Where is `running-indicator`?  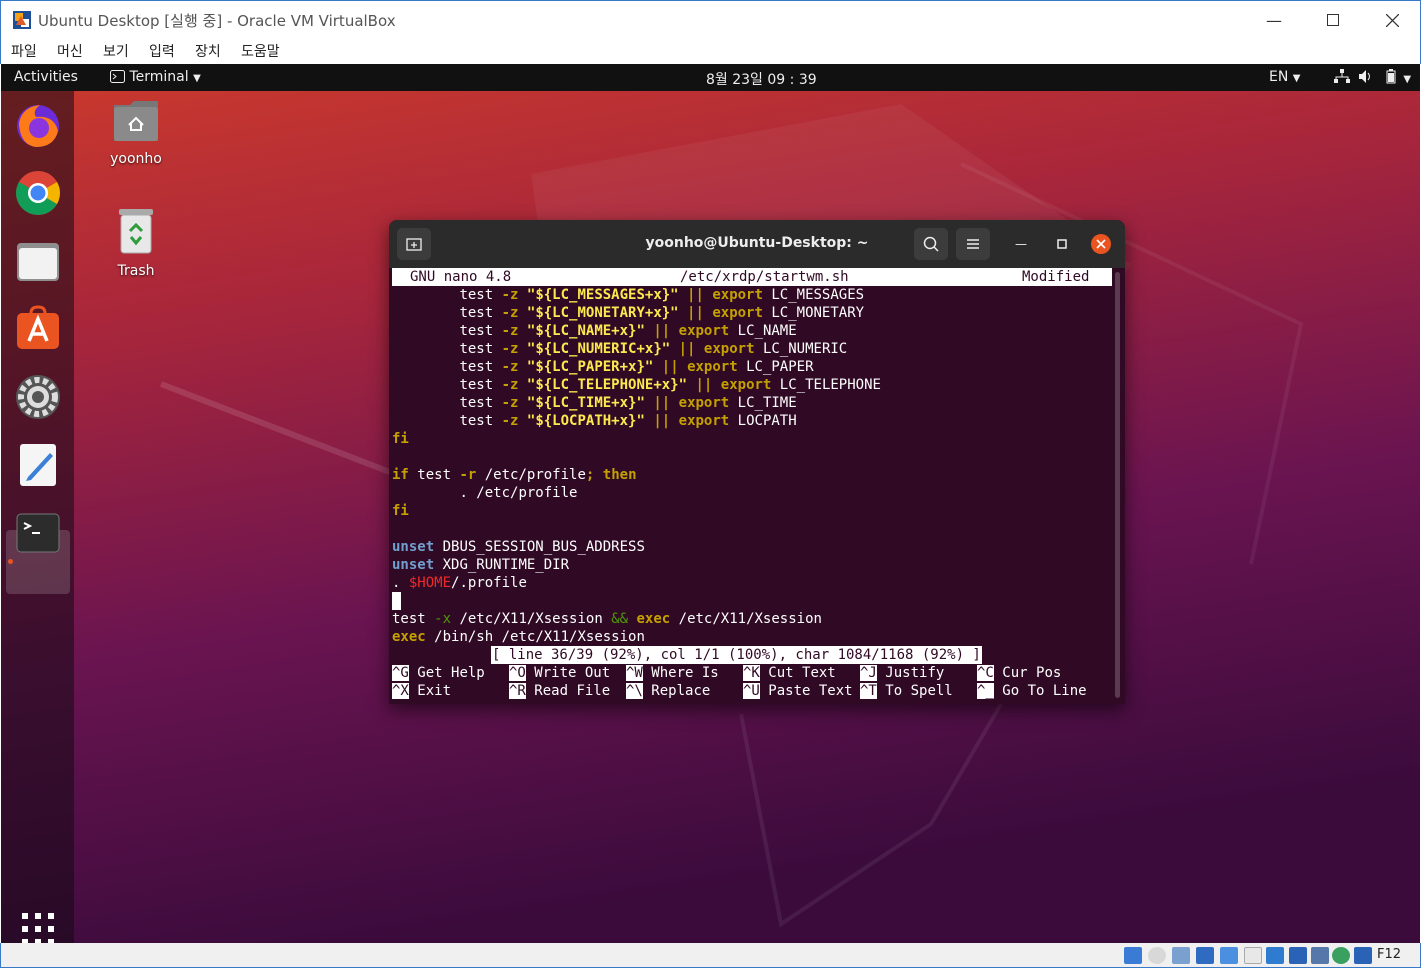 running-indicator is located at coordinates (10, 561).